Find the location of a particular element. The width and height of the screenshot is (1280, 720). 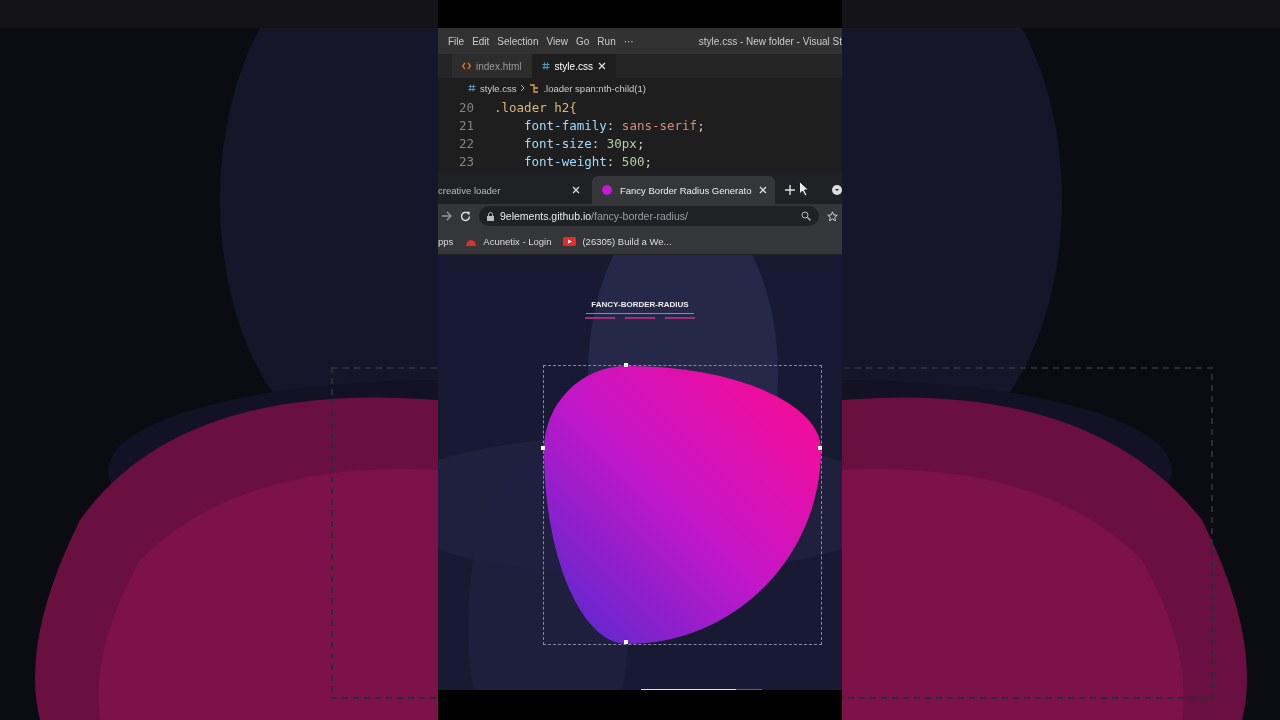

lock-icon is located at coordinates (490, 216).